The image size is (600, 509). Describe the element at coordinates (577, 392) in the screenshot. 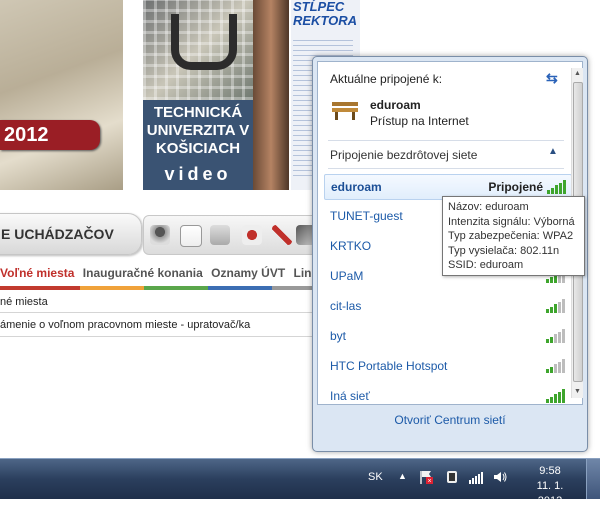

I see `scroll-down-arrow-icon: ▼` at that location.